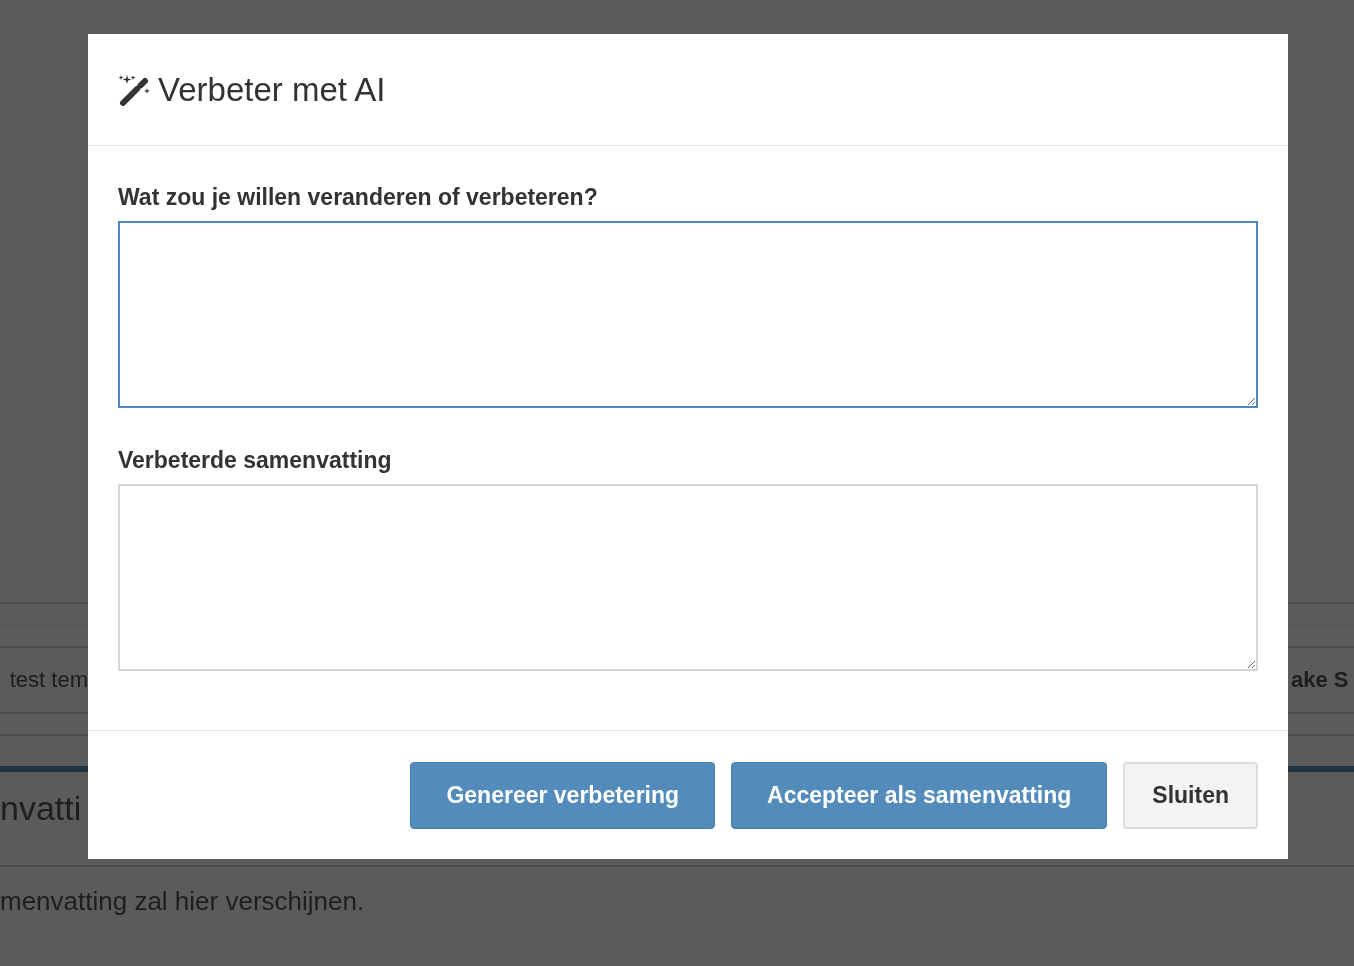 The image size is (1354, 966). What do you see at coordinates (563, 795) in the screenshot?
I see `dialog-button: Genereer verbetering` at bounding box center [563, 795].